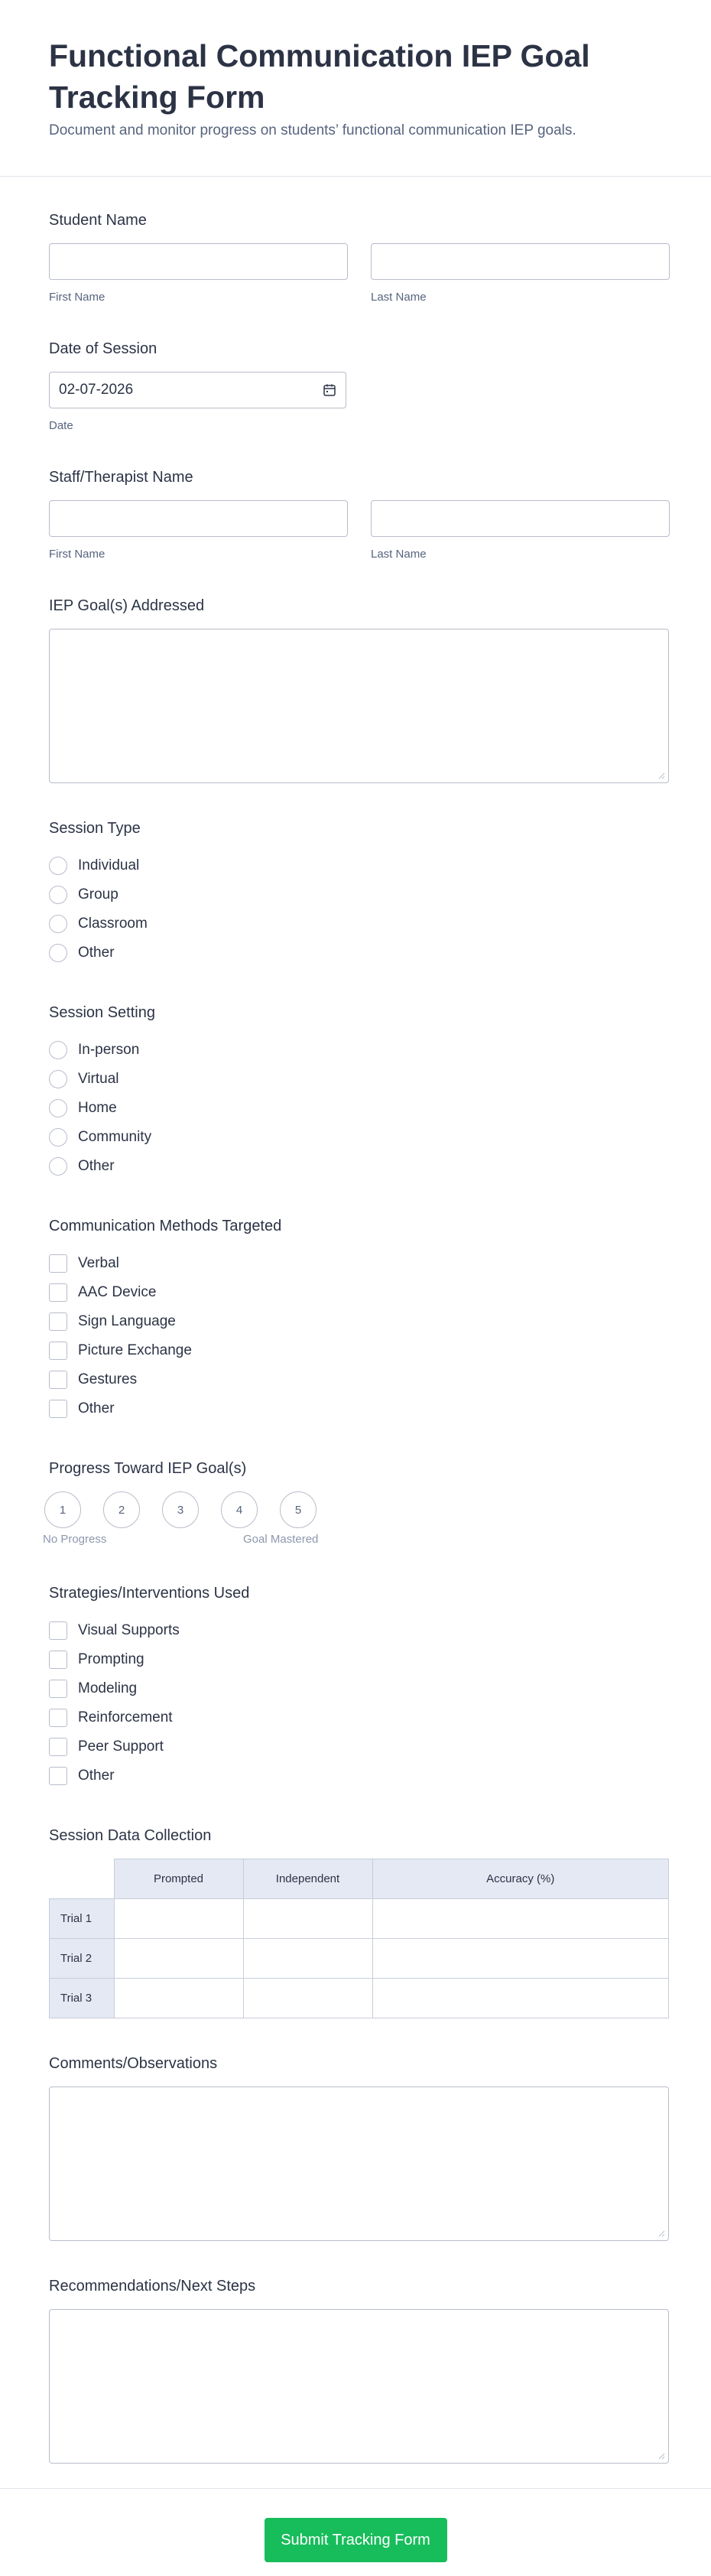  Describe the element at coordinates (355, 1408) in the screenshot. I see `comm-method-option: Other` at that location.